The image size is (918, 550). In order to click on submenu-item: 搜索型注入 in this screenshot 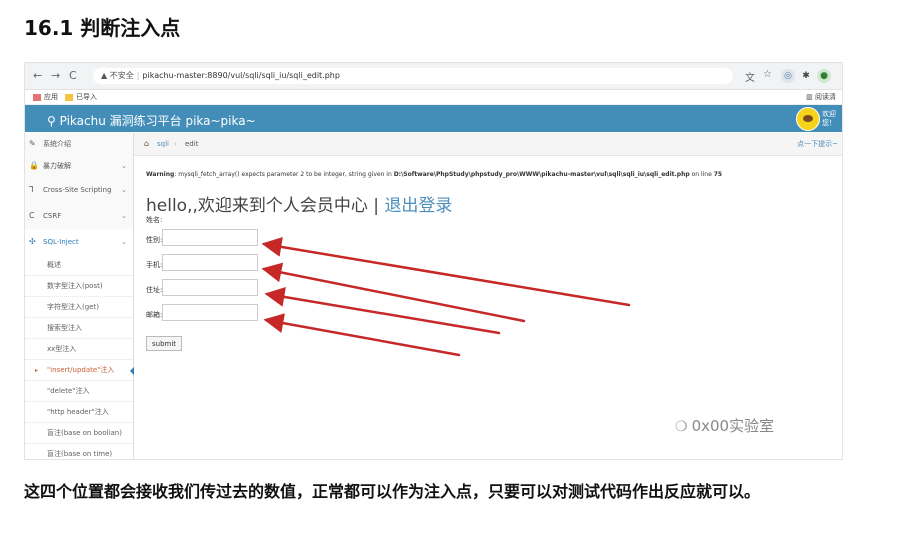, I will do `click(79, 328)`.